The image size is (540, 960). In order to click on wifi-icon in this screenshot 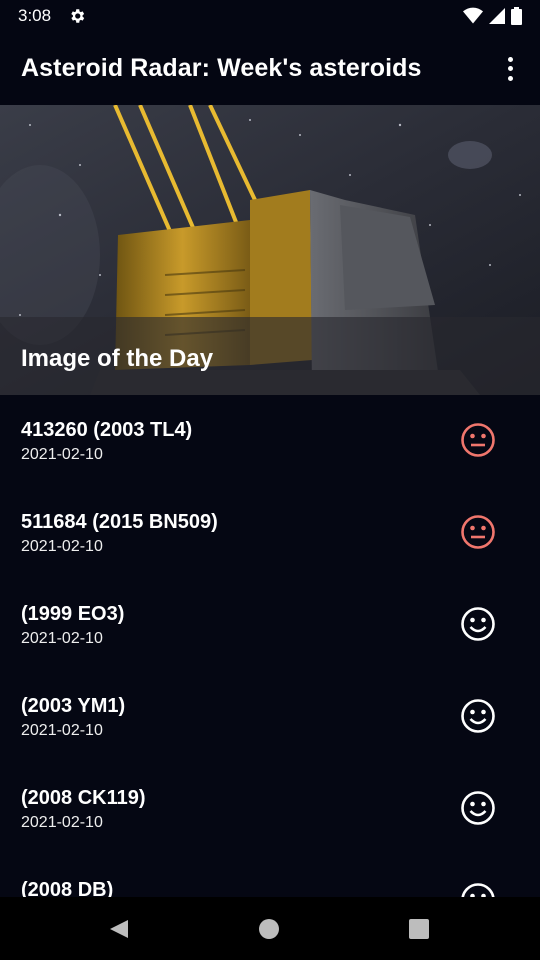, I will do `click(473, 15)`.